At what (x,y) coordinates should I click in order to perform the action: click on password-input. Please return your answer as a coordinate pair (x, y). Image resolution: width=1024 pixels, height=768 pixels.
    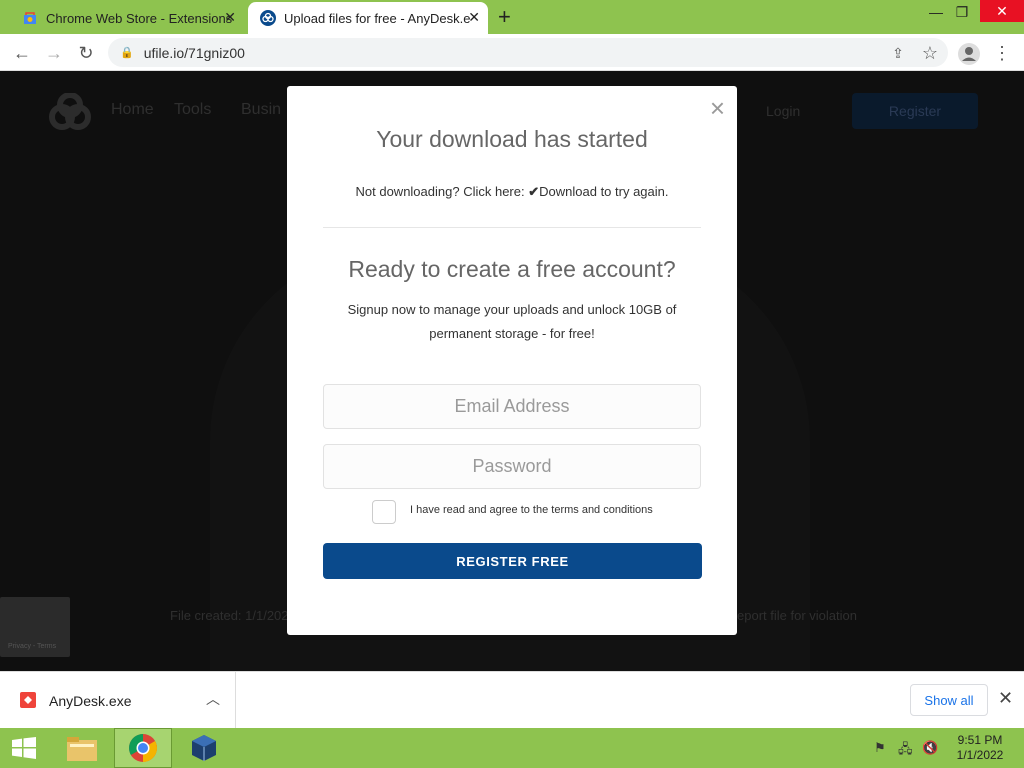
    Looking at the image, I should click on (512, 466).